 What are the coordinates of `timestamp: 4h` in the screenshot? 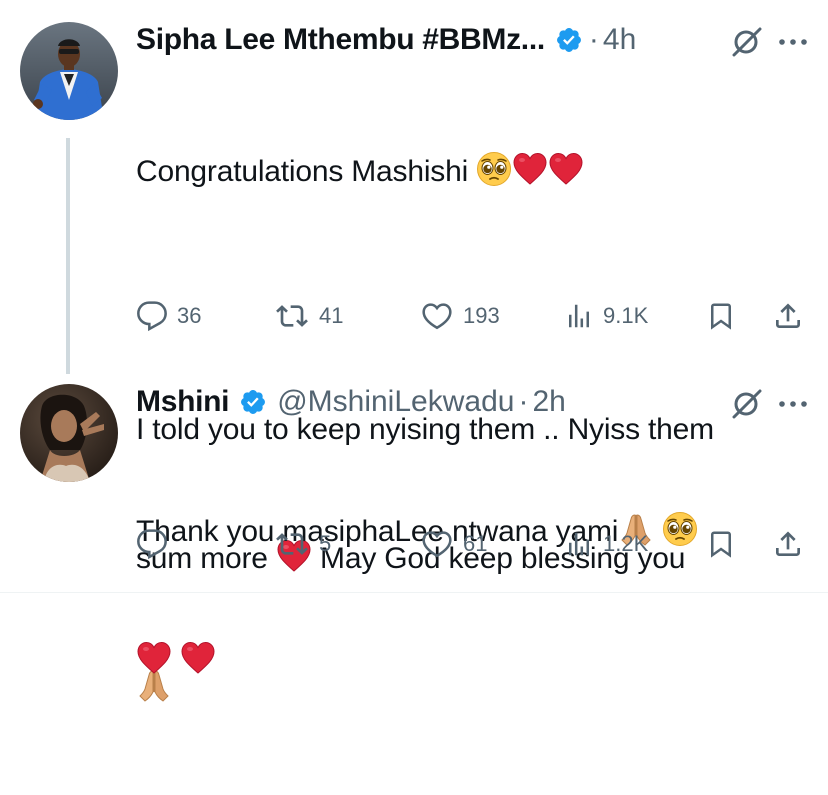 It's located at (619, 40).